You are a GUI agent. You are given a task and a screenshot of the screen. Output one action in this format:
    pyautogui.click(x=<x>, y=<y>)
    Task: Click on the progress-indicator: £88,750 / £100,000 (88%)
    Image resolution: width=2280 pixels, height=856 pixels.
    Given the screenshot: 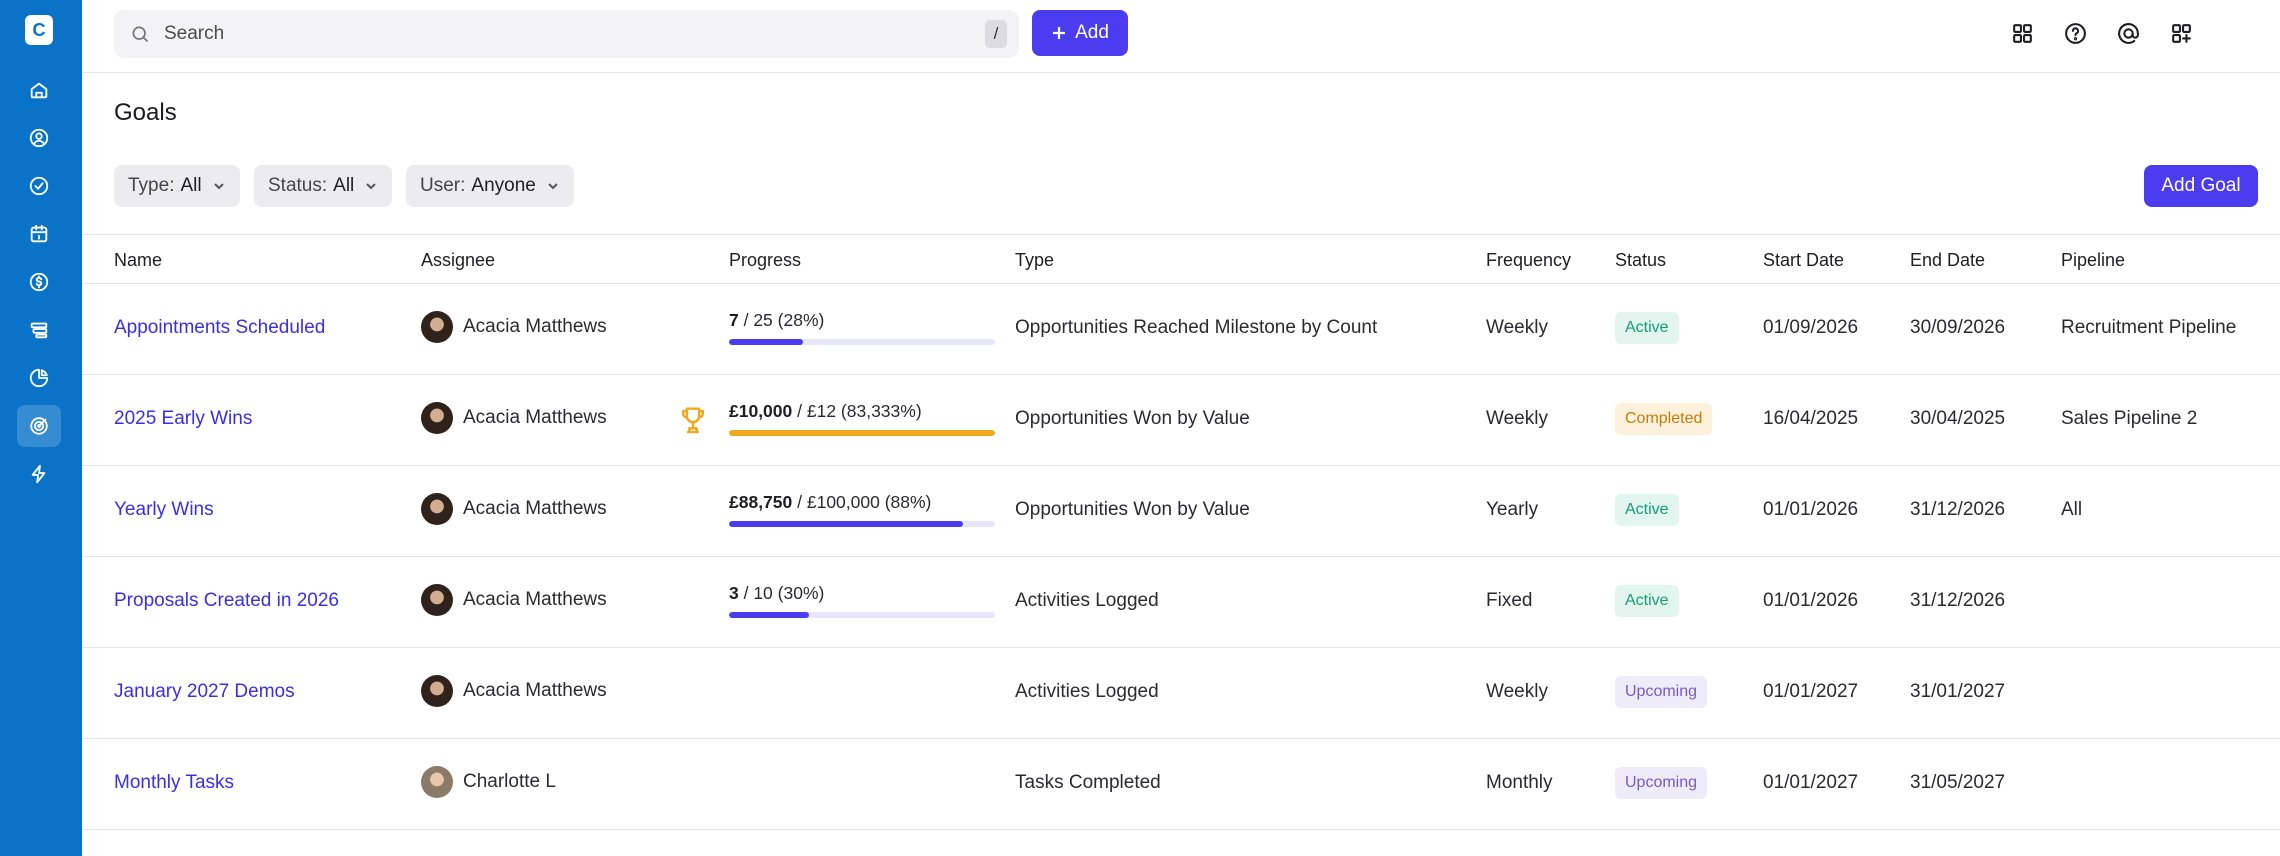 What is the action you would take?
    pyautogui.click(x=862, y=509)
    